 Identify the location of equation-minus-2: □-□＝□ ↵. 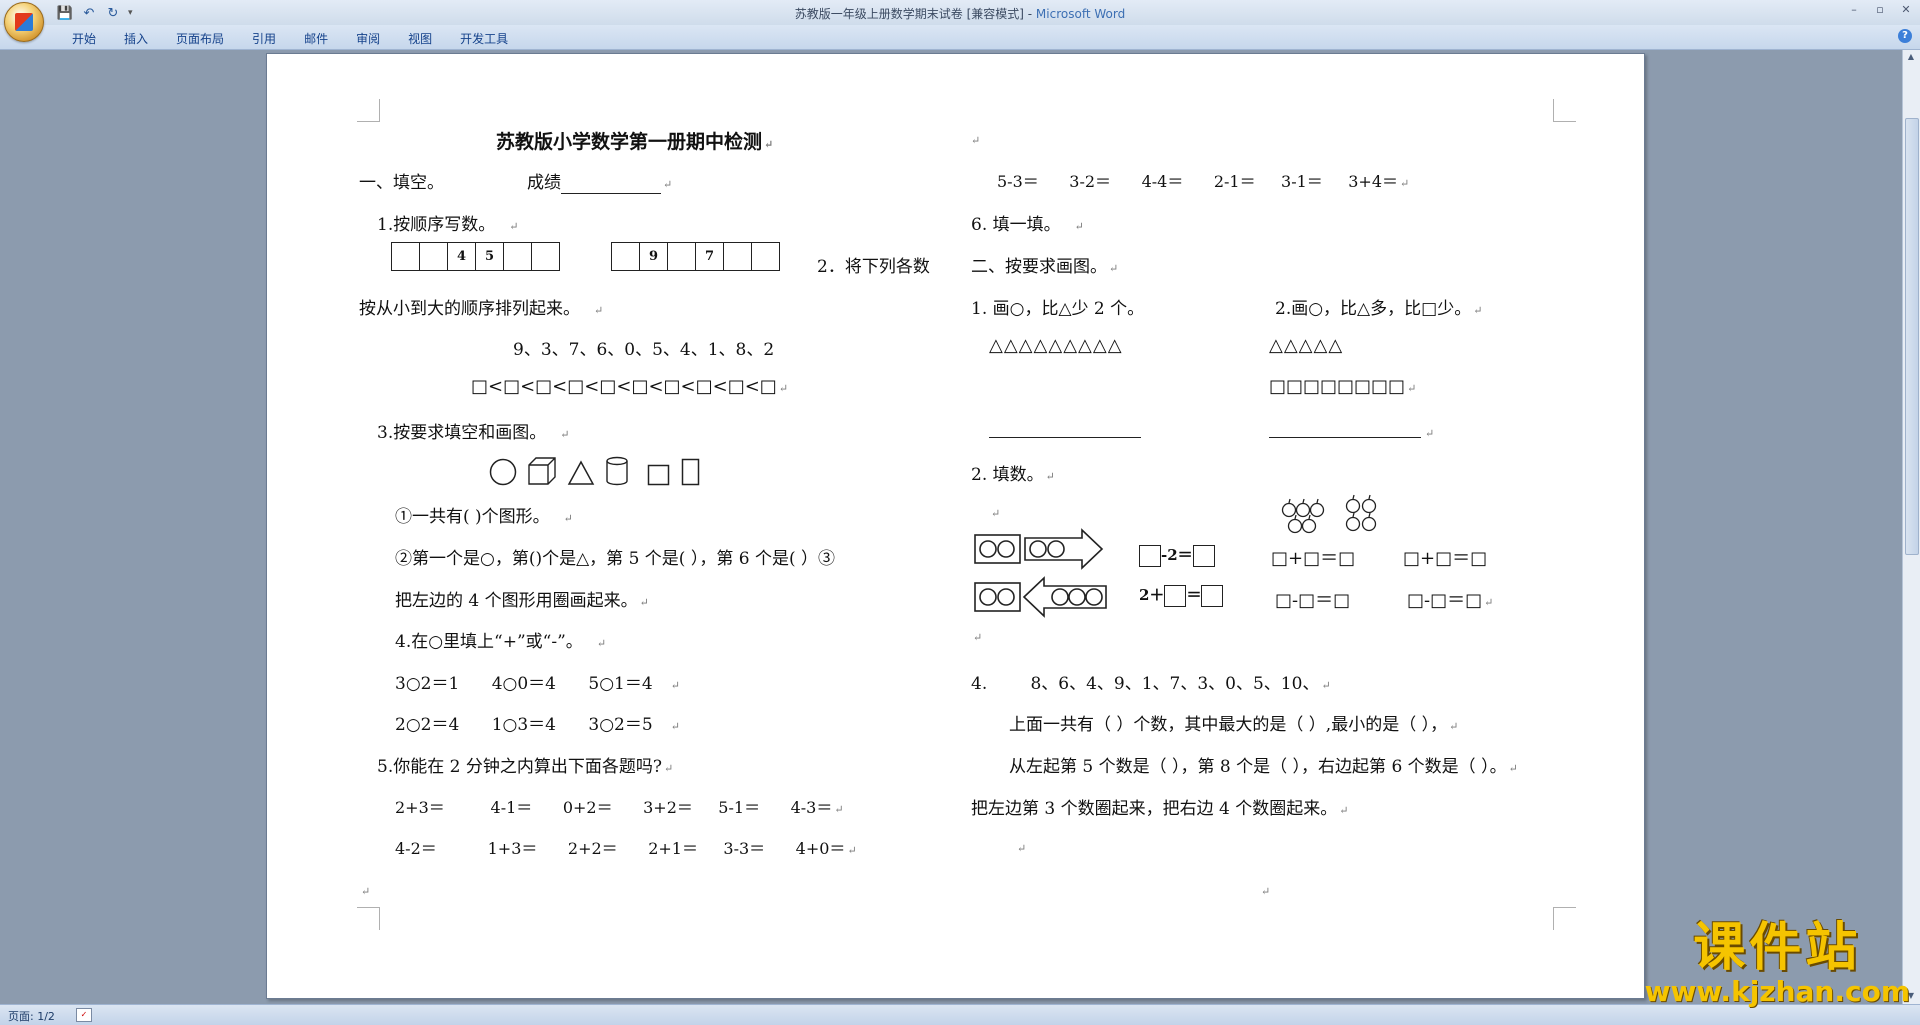
(1450, 600).